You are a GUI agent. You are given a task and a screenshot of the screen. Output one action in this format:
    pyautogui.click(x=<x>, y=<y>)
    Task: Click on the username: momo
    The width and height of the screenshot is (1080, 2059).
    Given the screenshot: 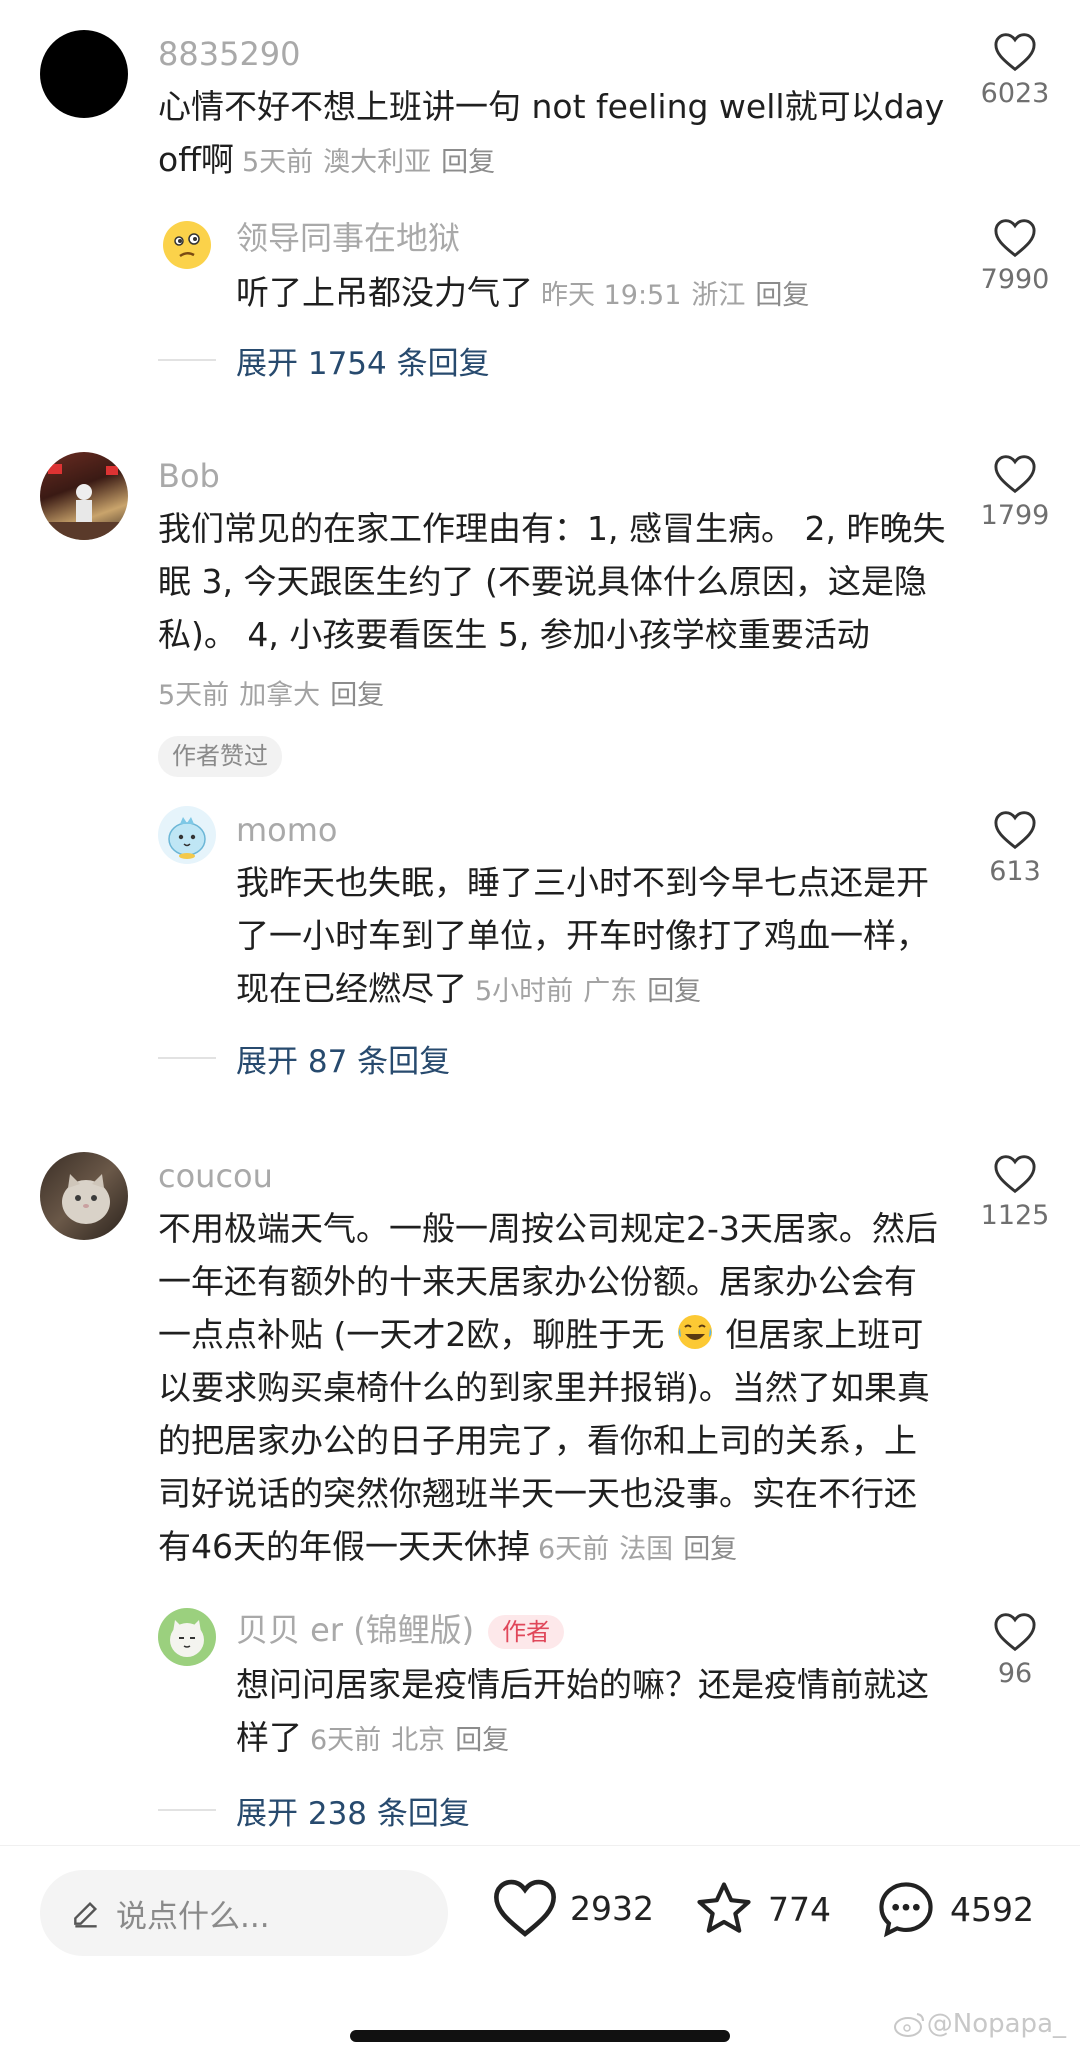 What is the action you would take?
    pyautogui.click(x=287, y=830)
    